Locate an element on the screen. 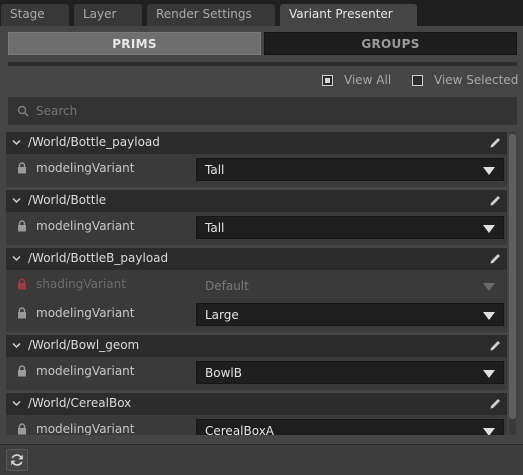 The height and width of the screenshot is (475, 523). view-selected-label: View Selected is located at coordinates (476, 80).